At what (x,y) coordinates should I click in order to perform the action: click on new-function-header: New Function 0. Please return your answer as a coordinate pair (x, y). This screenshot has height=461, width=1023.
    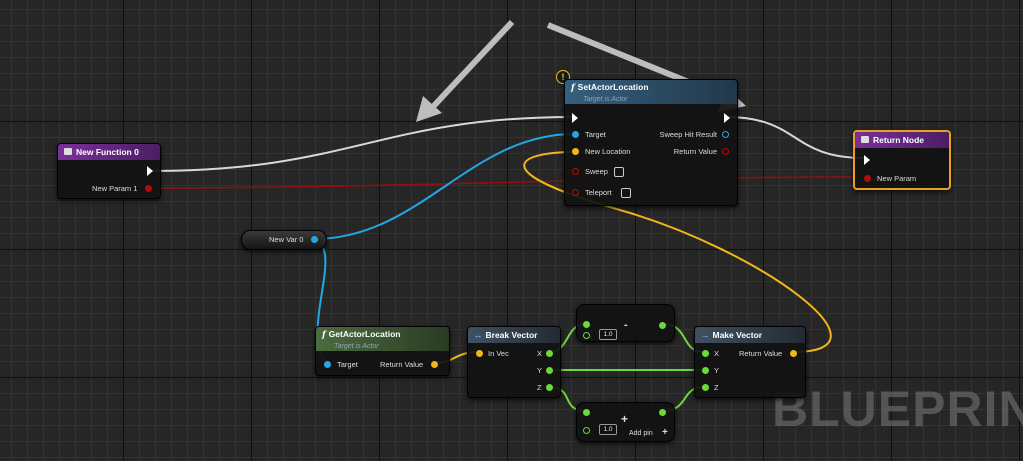
    Looking at the image, I should click on (109, 152).